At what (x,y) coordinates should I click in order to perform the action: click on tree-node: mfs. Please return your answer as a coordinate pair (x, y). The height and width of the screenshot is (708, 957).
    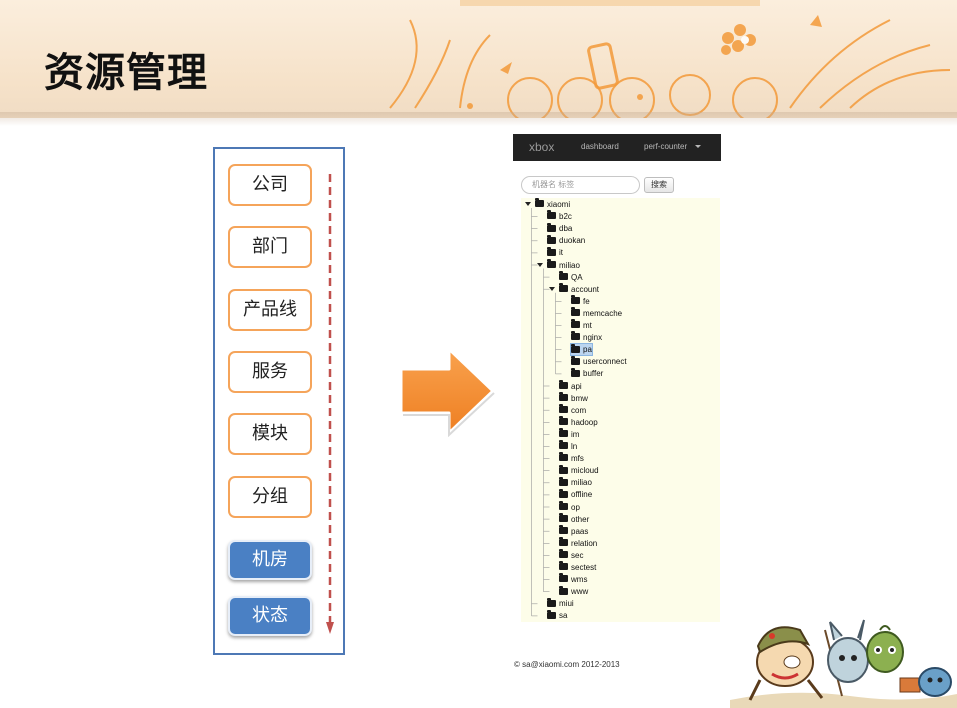
    Looking at the image, I should click on (571, 458).